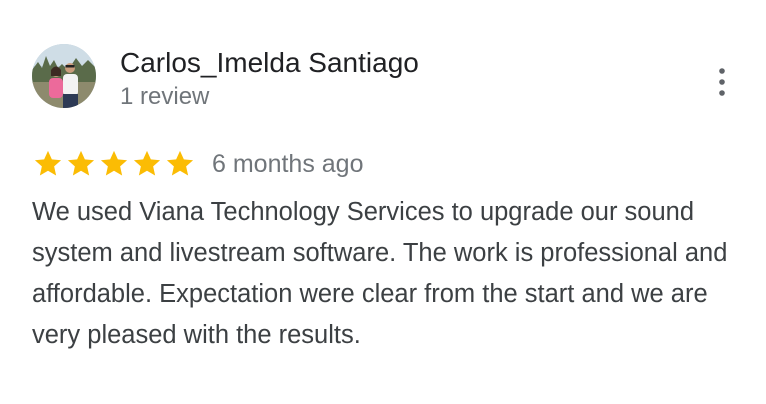 The width and height of the screenshot is (766, 404). Describe the element at coordinates (165, 96) in the screenshot. I see `review-count: 1 review` at that location.